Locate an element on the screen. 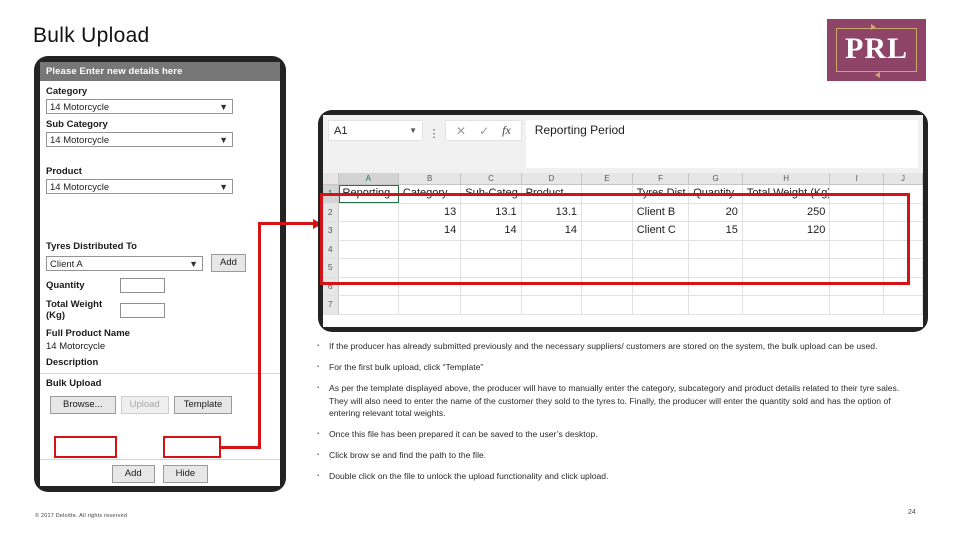 This screenshot has height=540, width=960. hide-button: Hide is located at coordinates (185, 474).